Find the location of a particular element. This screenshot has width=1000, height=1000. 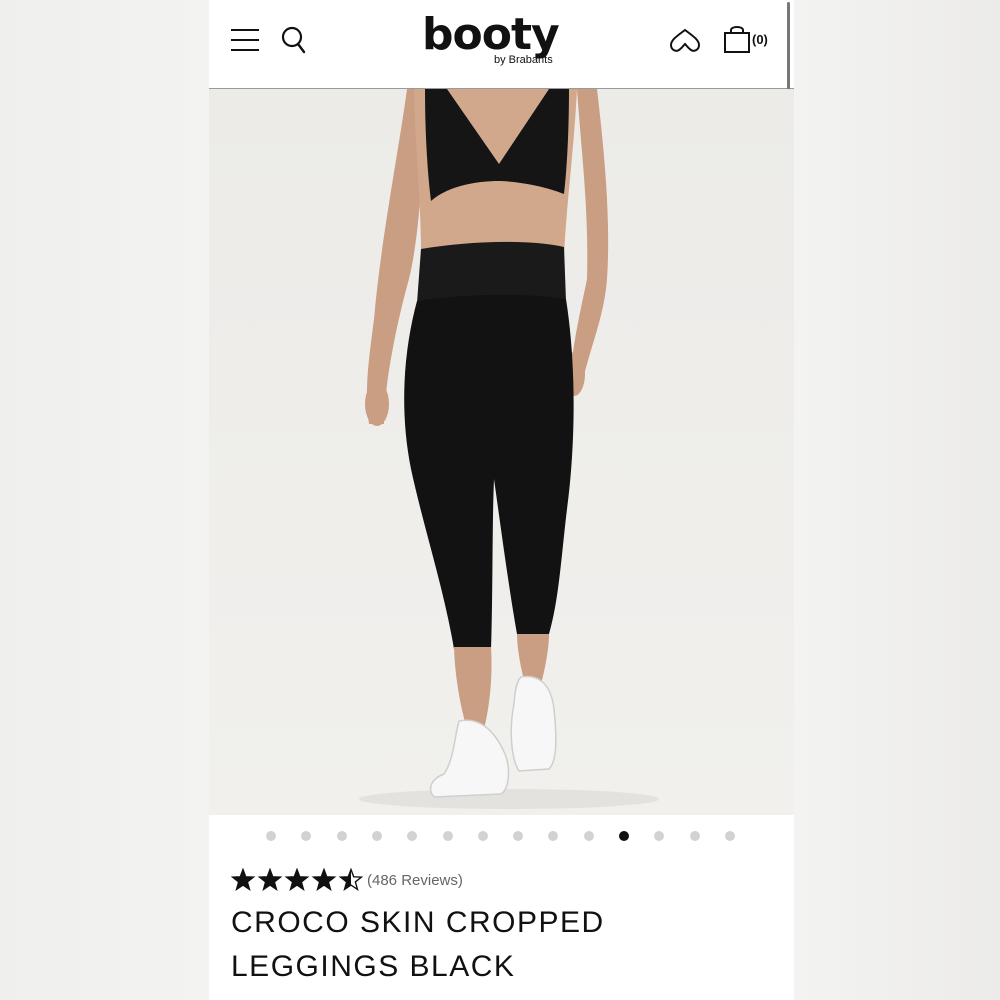

heart-icon is located at coordinates (685, 41).